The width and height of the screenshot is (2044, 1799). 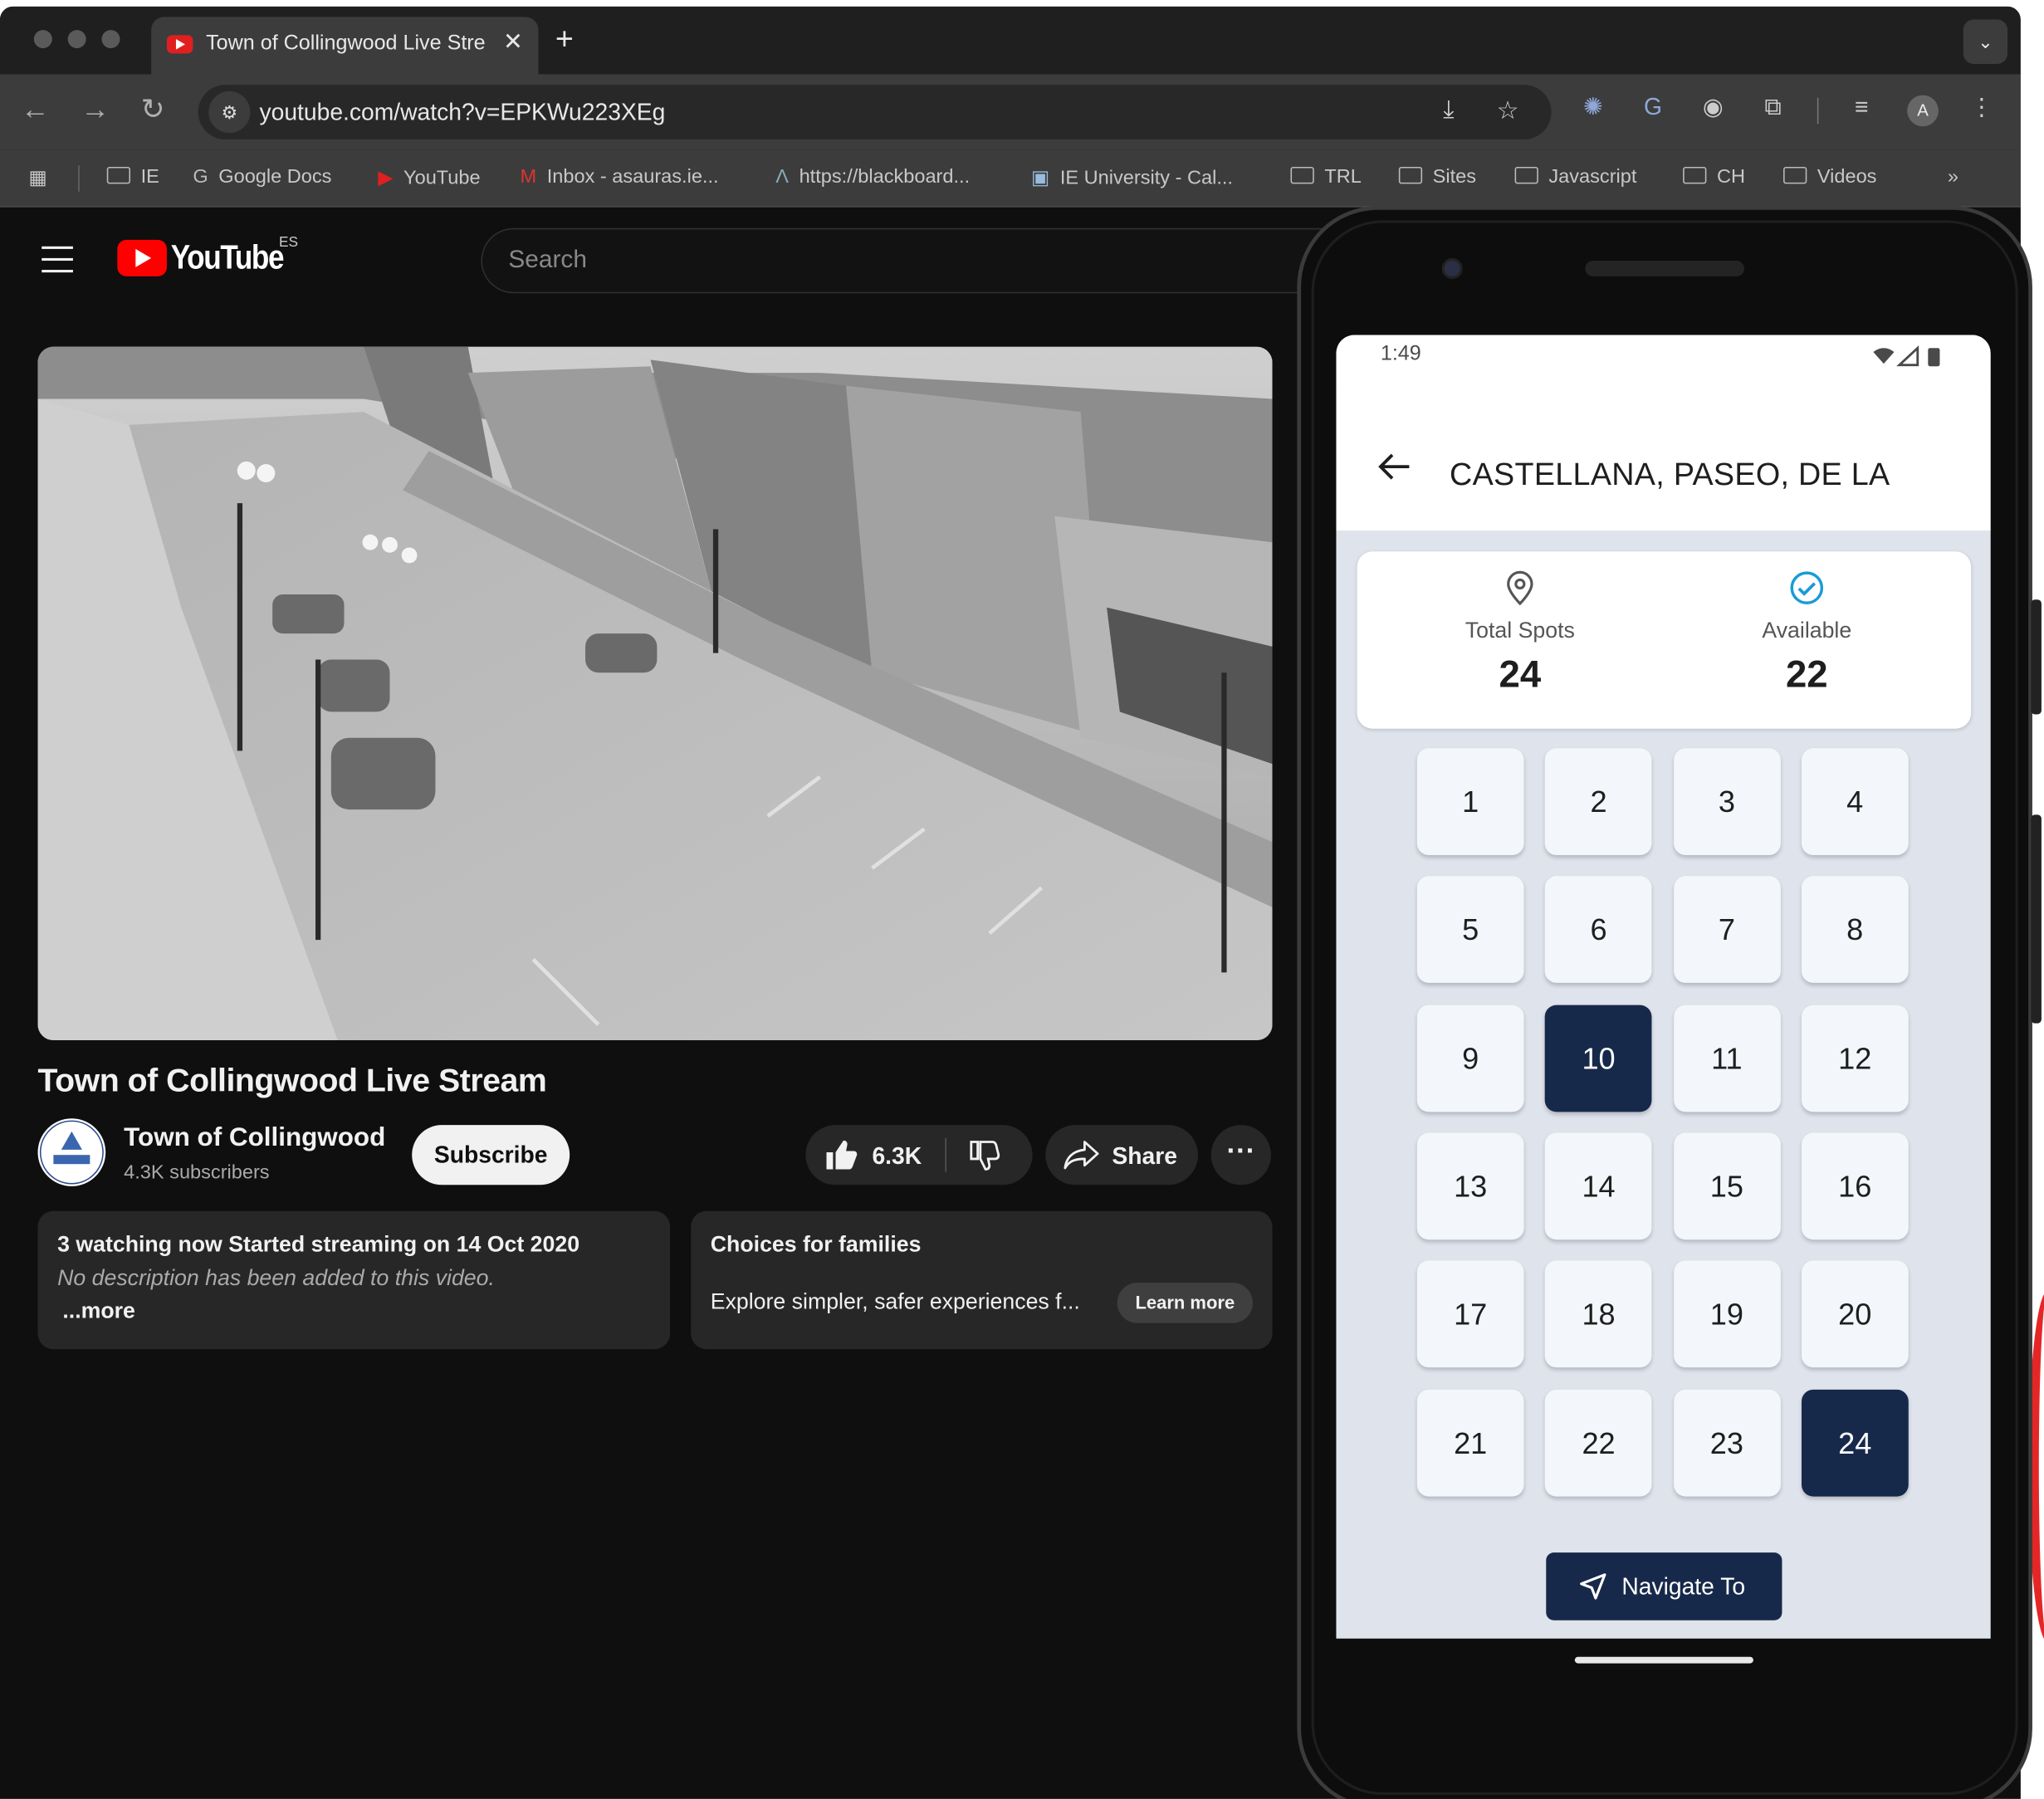 I want to click on bookmark-trl: TRL, so click(x=1326, y=176).